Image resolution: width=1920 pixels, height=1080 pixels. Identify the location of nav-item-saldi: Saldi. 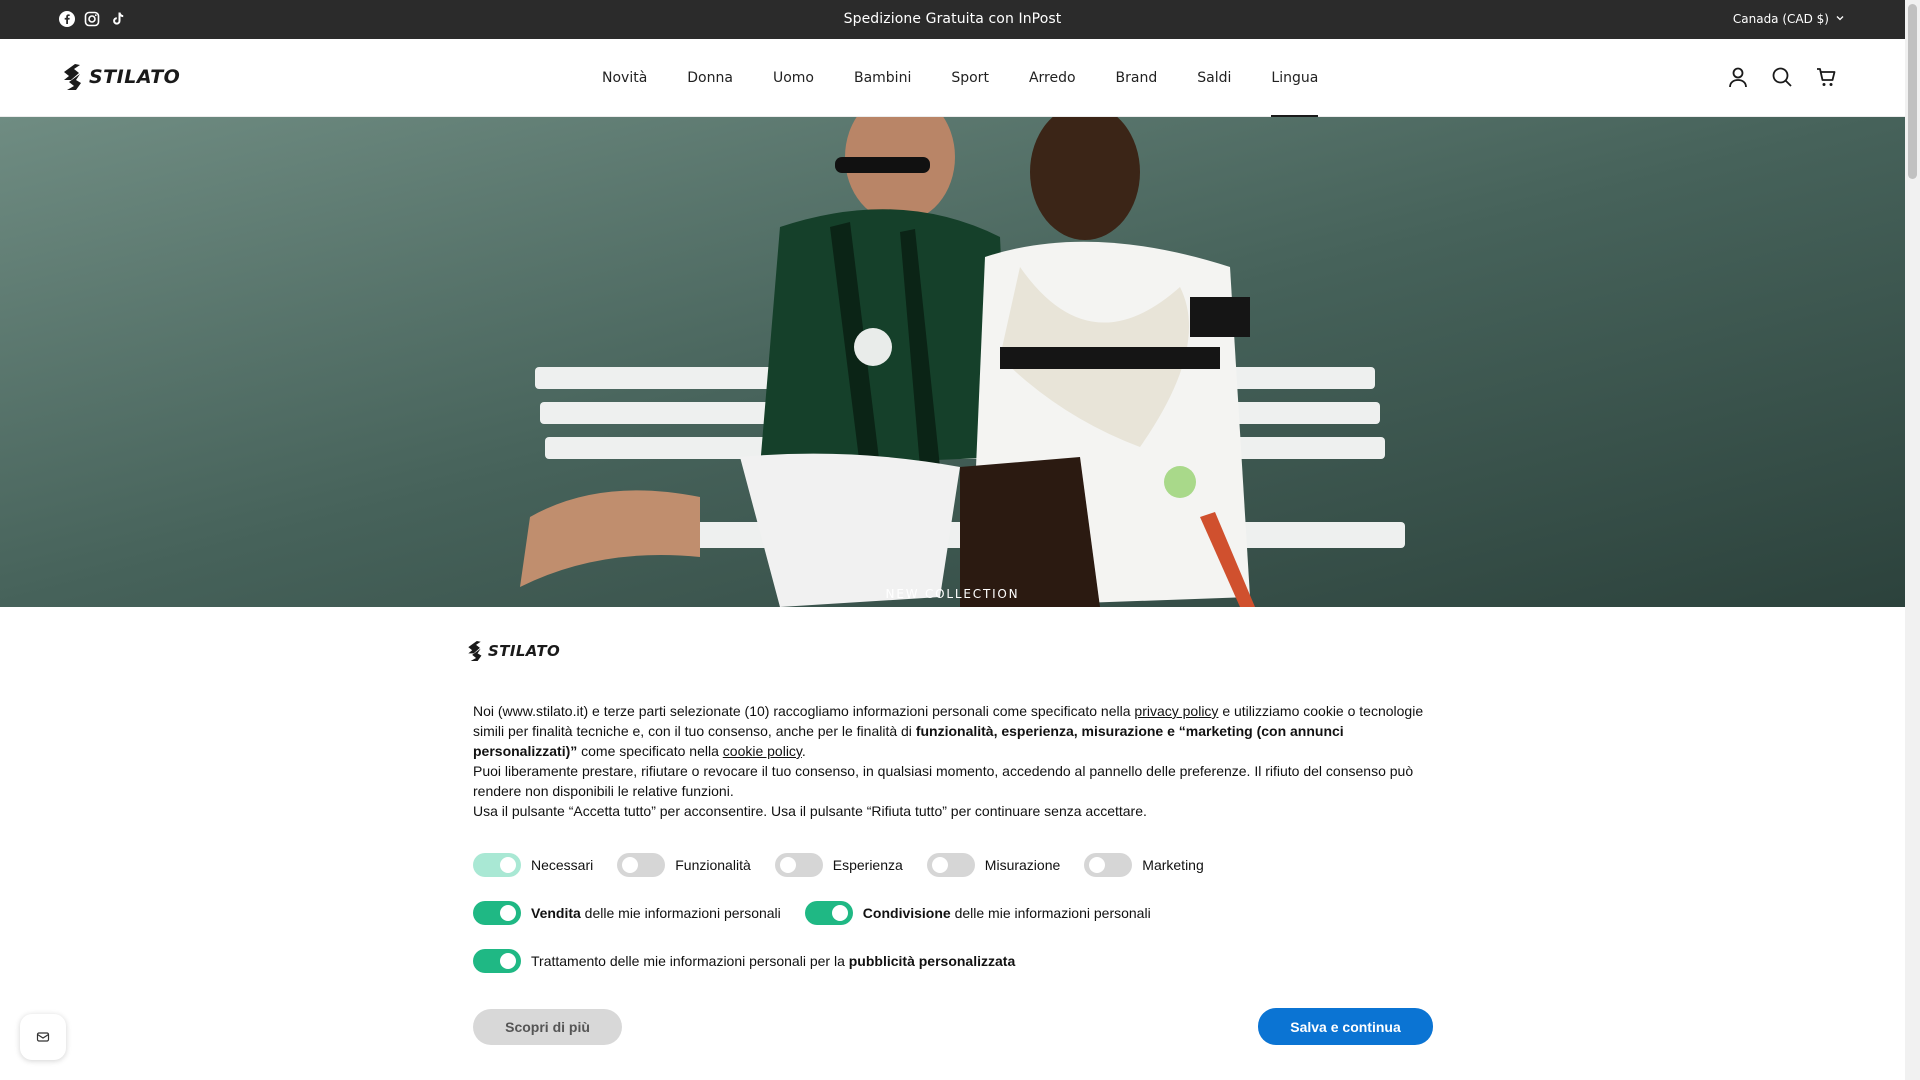
(1214, 78).